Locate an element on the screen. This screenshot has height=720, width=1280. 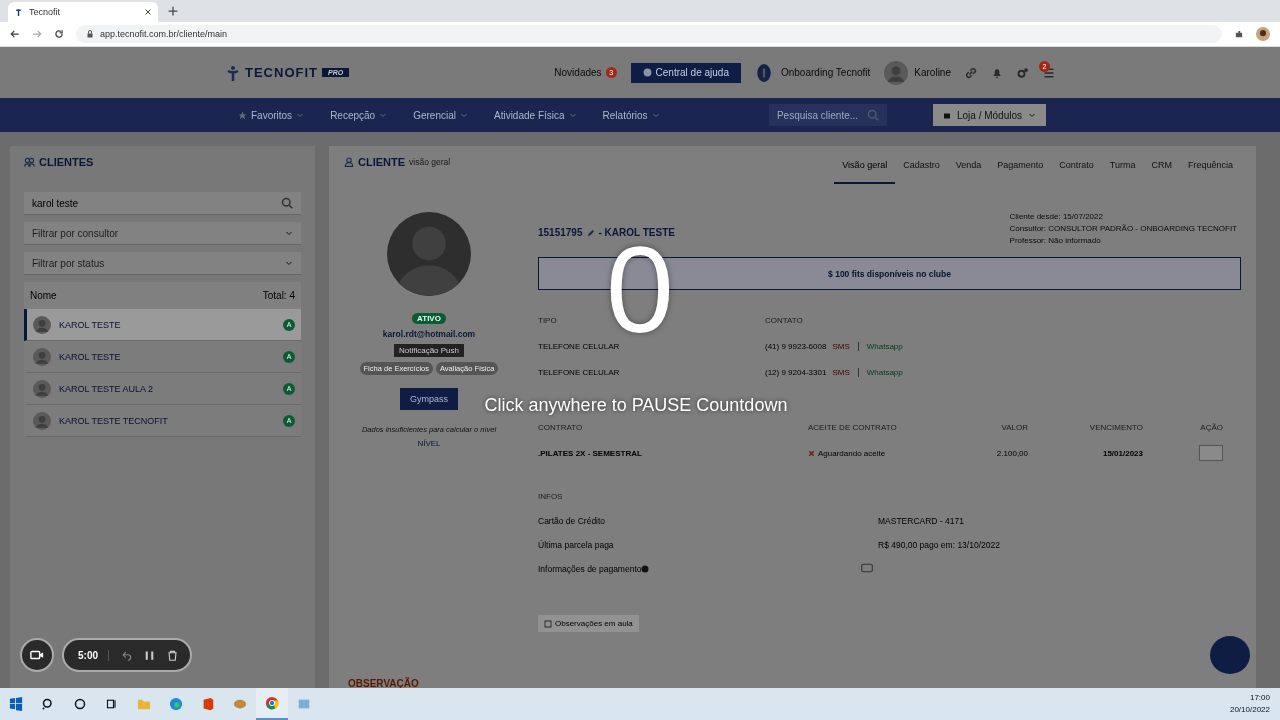
menu-icon is located at coordinates (1049, 72).